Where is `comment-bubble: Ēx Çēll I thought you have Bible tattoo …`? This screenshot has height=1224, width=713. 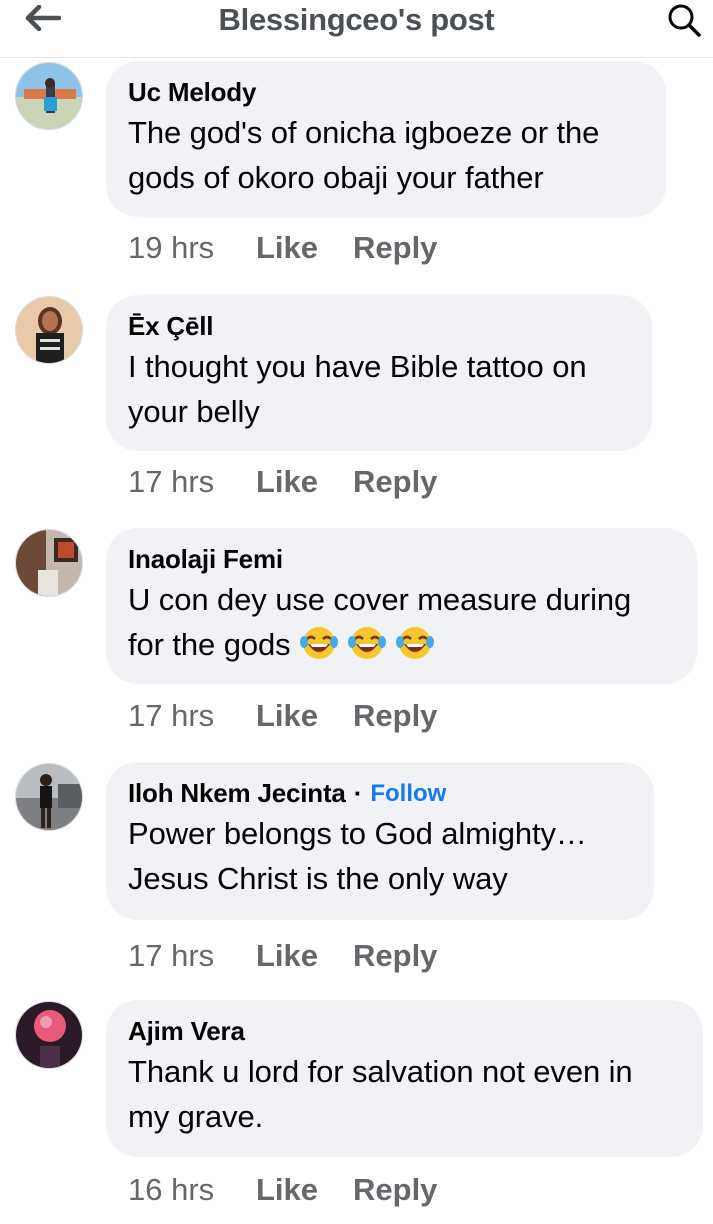 comment-bubble: Ēx Çēll I thought you have Bible tattoo … is located at coordinates (379, 373).